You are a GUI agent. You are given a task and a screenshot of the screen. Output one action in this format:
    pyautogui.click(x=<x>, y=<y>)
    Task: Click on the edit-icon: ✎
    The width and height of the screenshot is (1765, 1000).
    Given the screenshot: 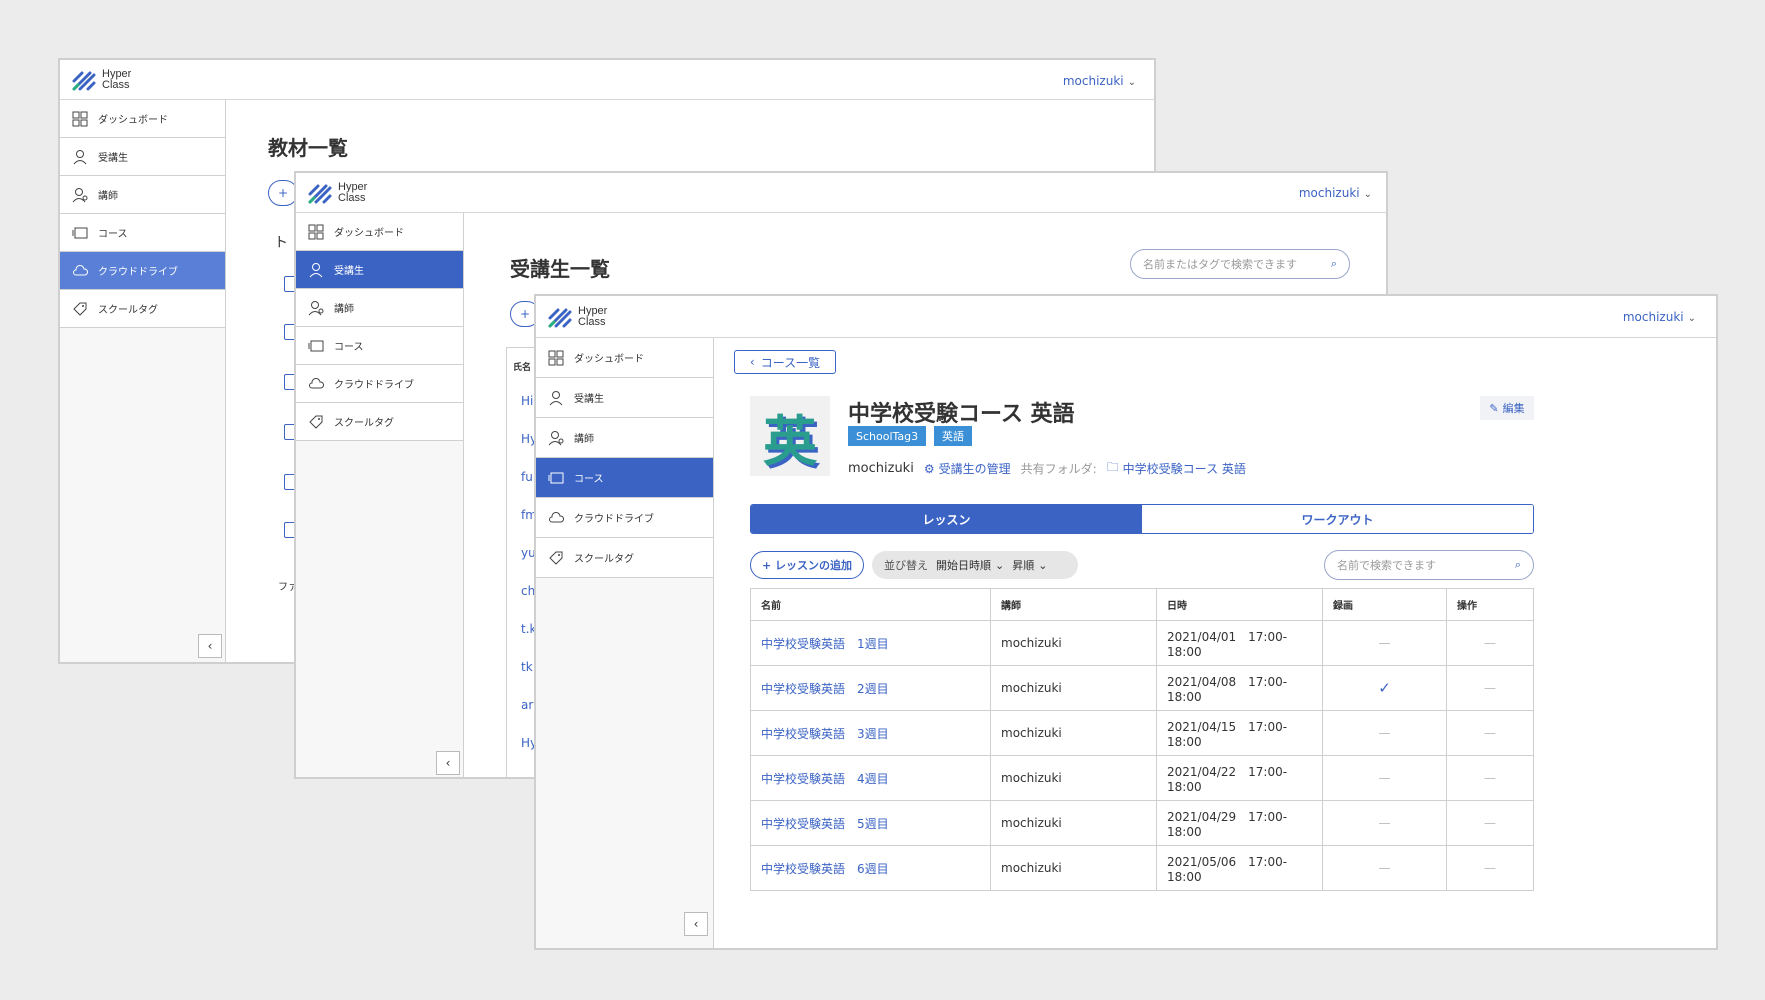 What is the action you would take?
    pyautogui.click(x=1494, y=408)
    